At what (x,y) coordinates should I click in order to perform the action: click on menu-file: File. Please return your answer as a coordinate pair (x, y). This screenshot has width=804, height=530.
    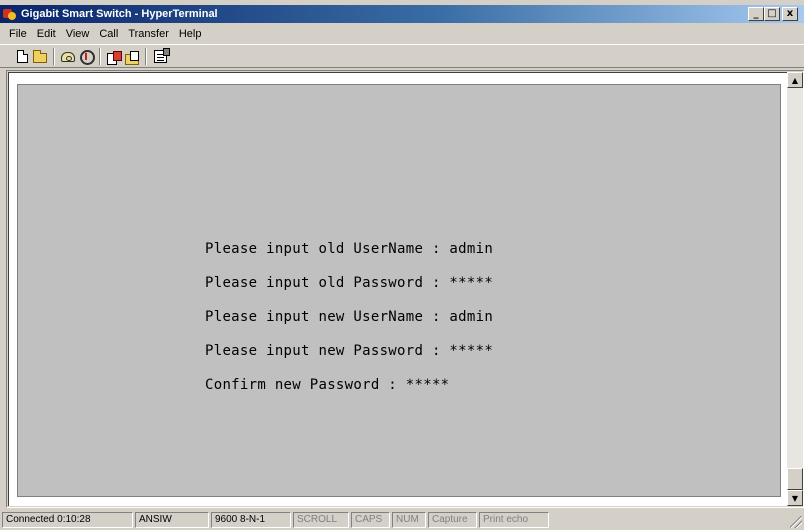
    Looking at the image, I should click on (18, 34).